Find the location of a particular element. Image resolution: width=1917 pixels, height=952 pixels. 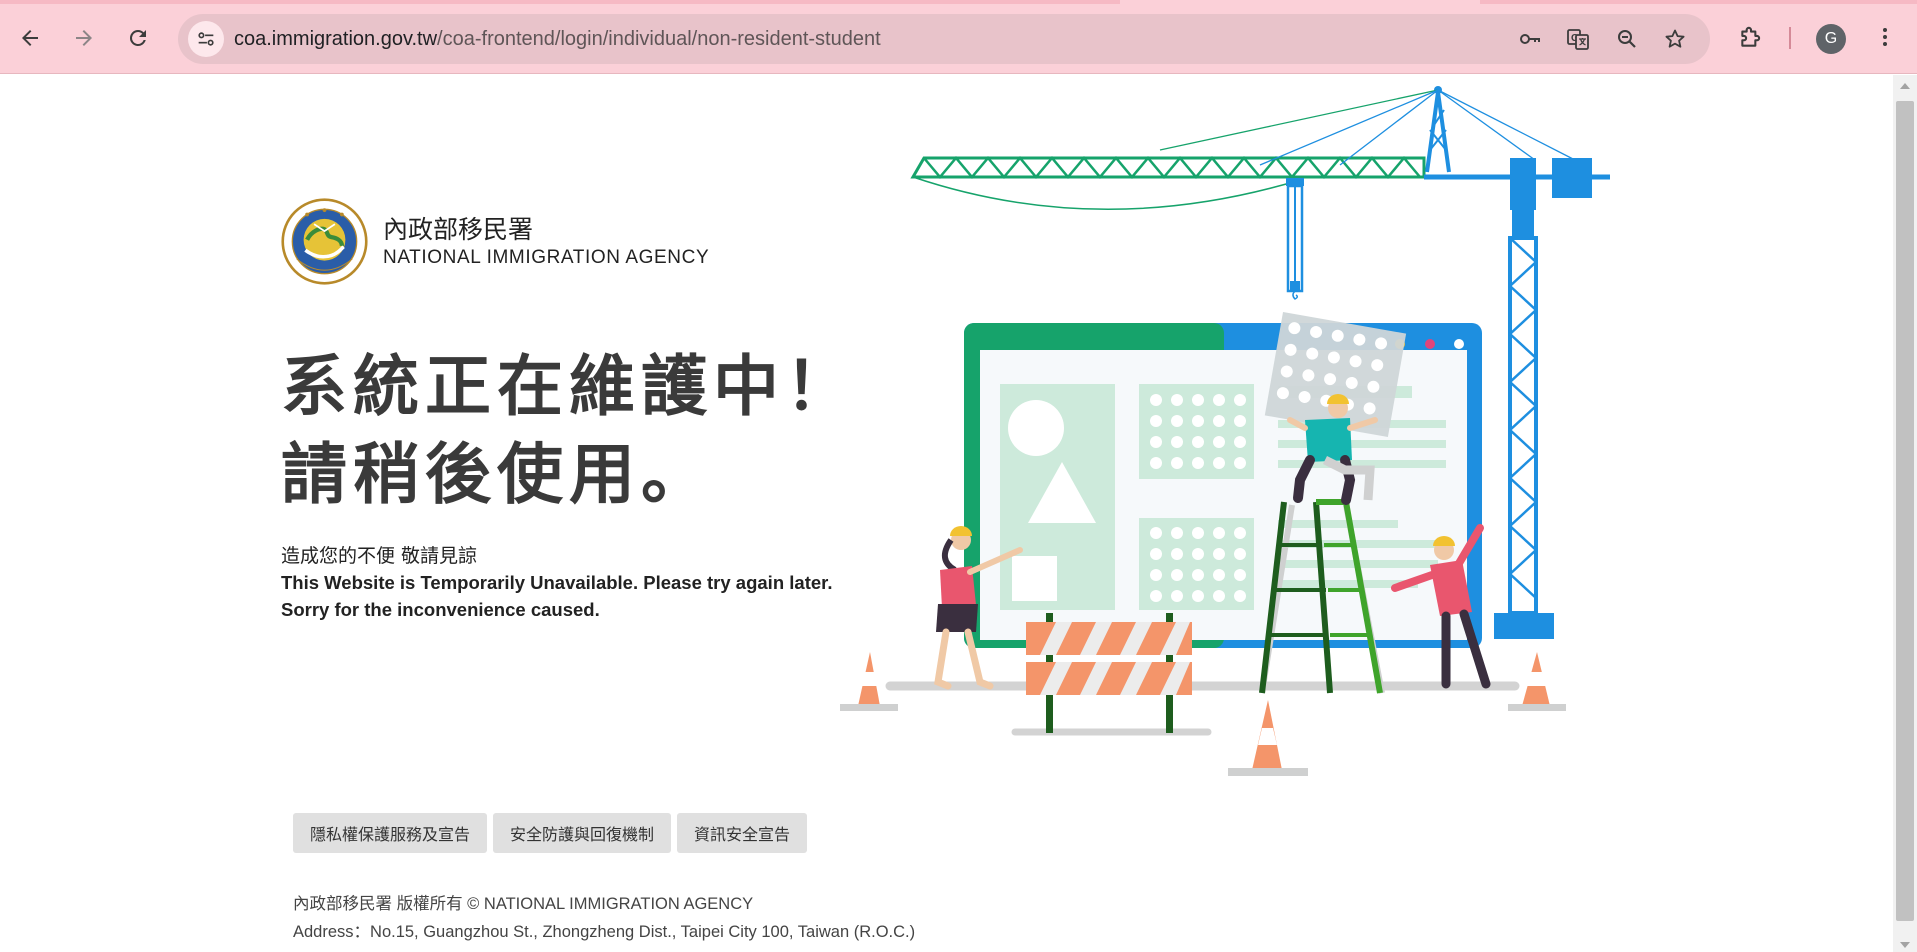

extensions-button is located at coordinates (1751, 37).